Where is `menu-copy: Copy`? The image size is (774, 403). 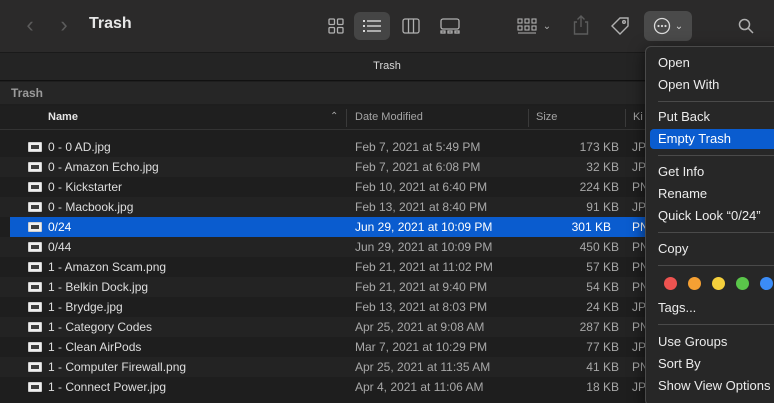 menu-copy: Copy is located at coordinates (712, 249).